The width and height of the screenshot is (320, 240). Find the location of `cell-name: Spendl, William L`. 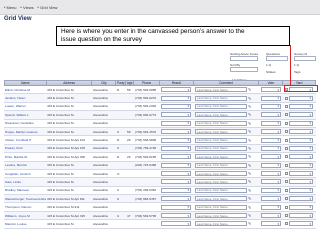

cell-name: Spendl, William L is located at coordinates (25, 115).